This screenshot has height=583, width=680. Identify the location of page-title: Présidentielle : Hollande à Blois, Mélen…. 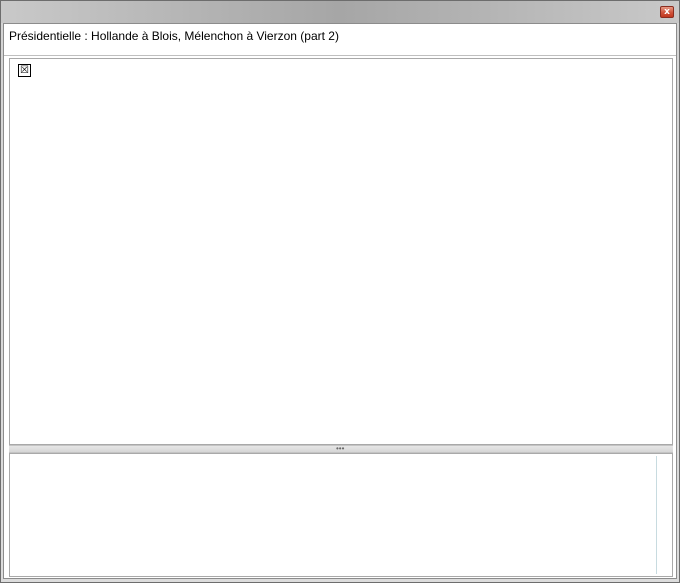
(174, 36).